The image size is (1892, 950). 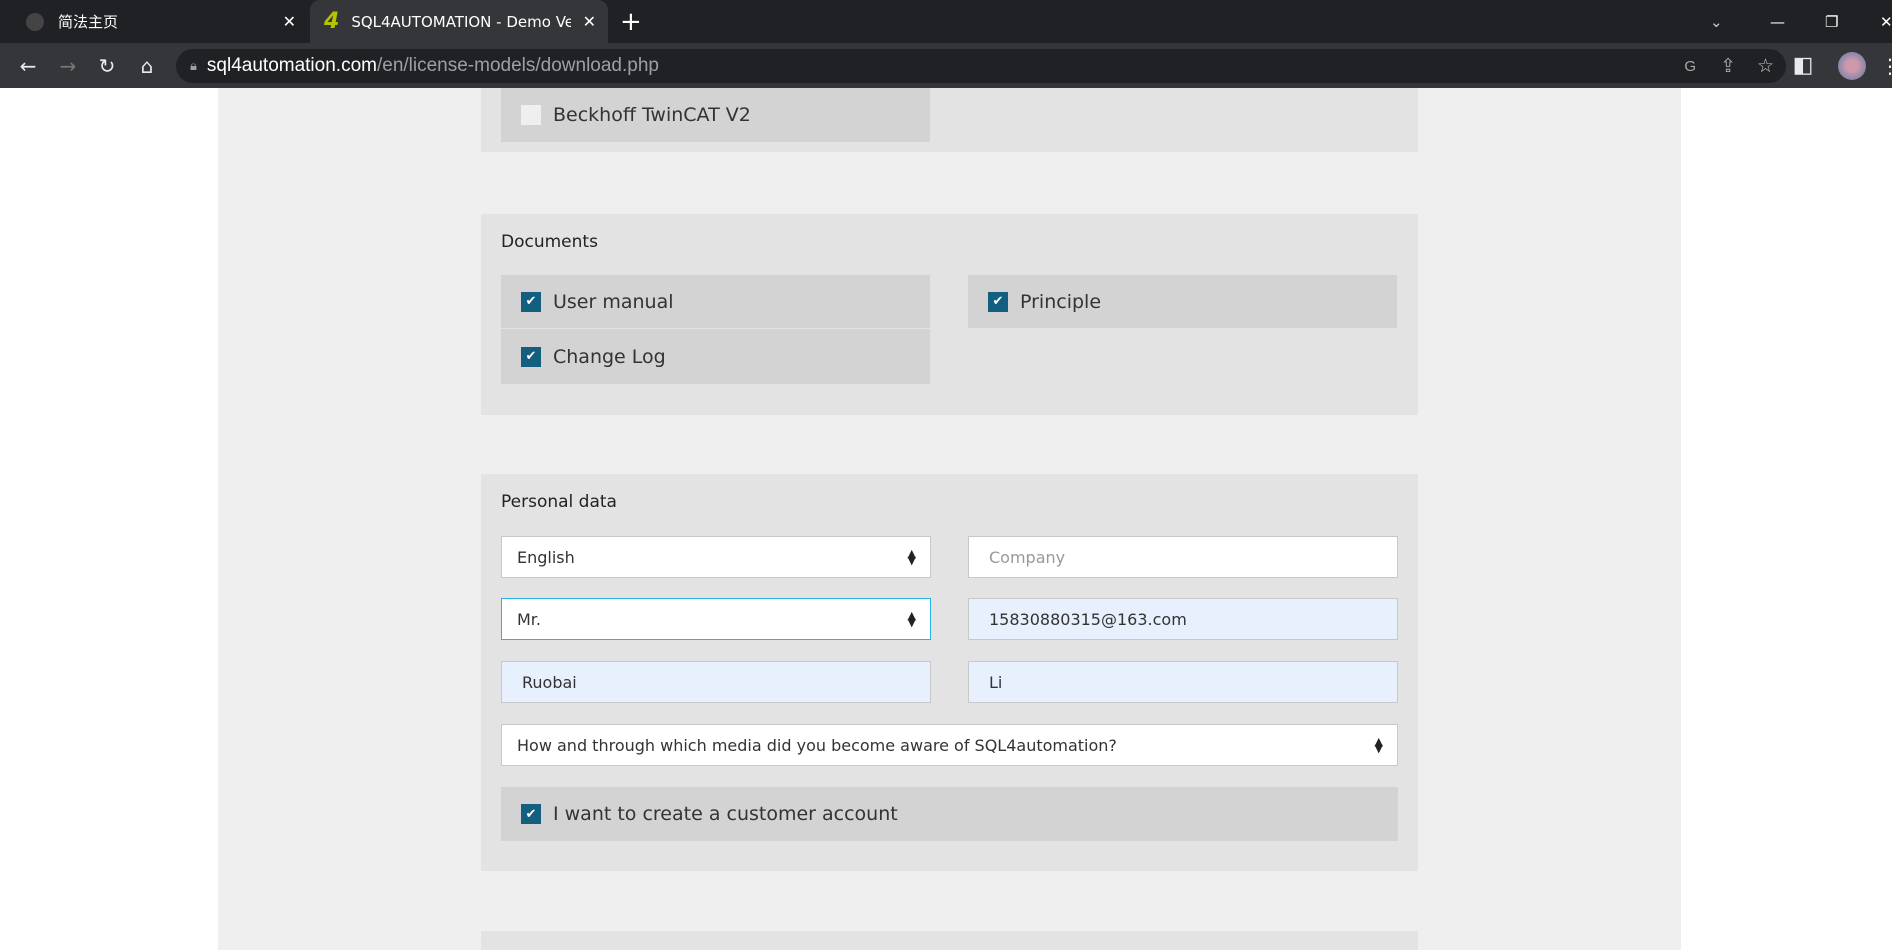 What do you see at coordinates (531, 115) in the screenshot?
I see `checkbox-icon` at bounding box center [531, 115].